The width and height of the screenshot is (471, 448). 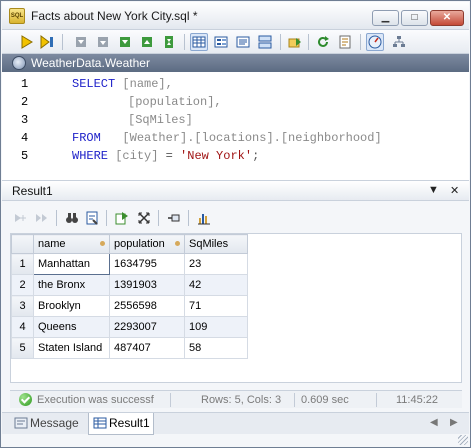 What do you see at coordinates (90, 63) in the screenshot?
I see `connection-label: WeatherData.Weather` at bounding box center [90, 63].